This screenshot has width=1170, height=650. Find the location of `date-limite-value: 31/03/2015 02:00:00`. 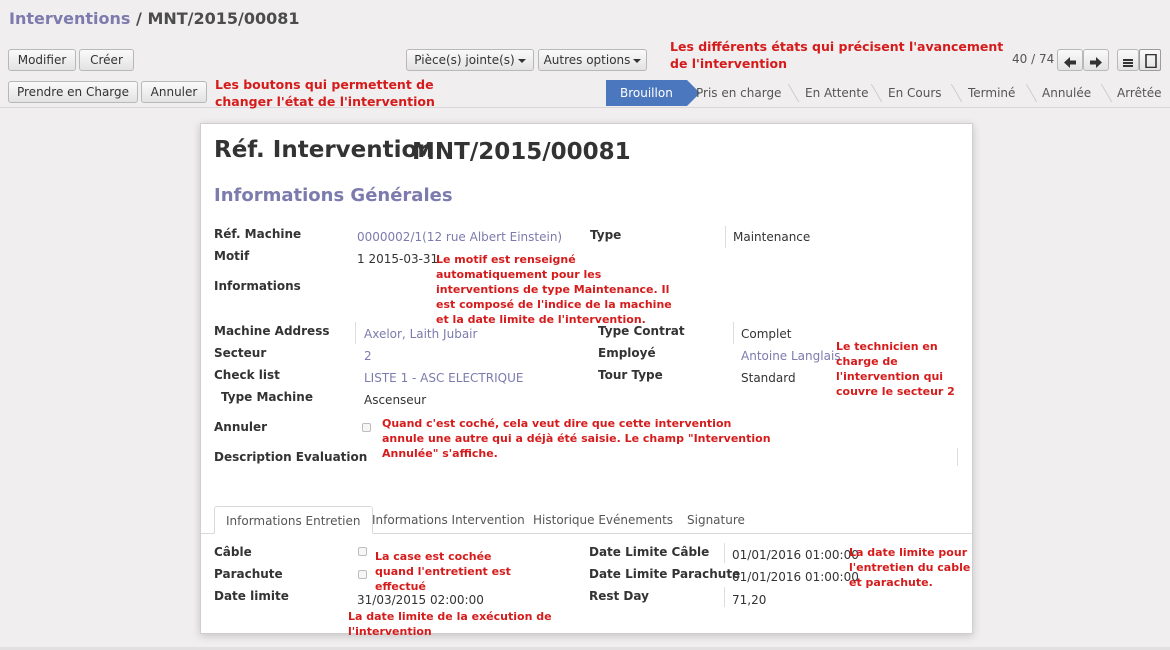

date-limite-value: 31/03/2015 02:00:00 is located at coordinates (420, 600).